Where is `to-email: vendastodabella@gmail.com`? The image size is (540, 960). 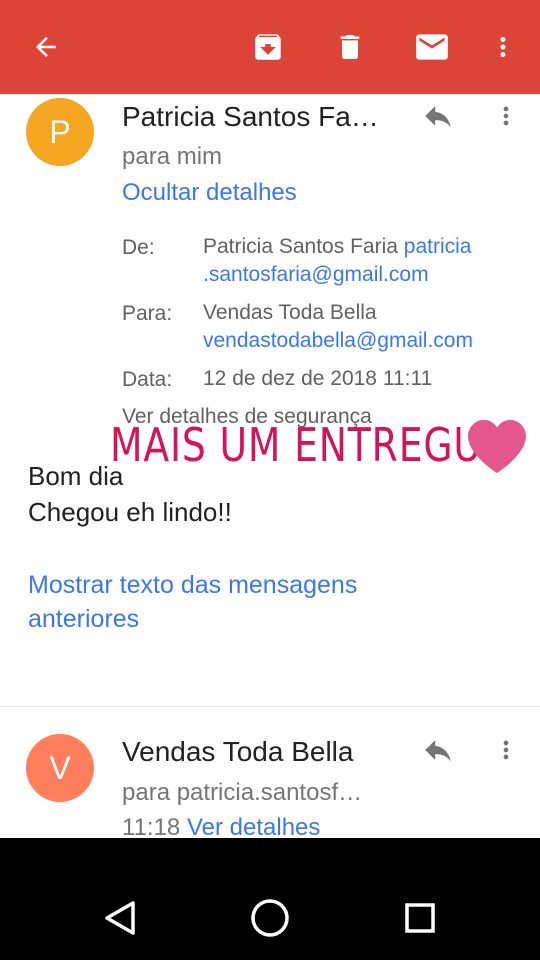
to-email: vendastodabella@gmail.com is located at coordinates (338, 340).